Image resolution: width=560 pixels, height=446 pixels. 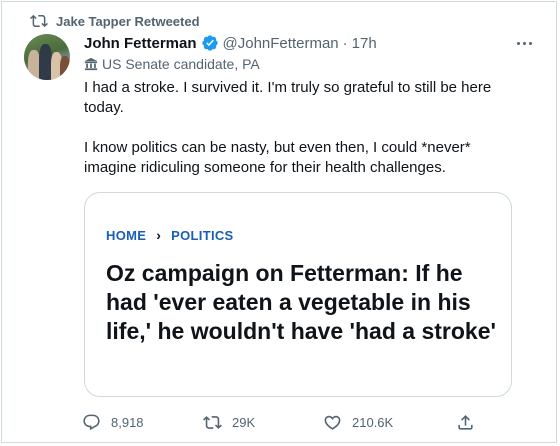 I want to click on reply-button: 8,918, so click(x=113, y=422).